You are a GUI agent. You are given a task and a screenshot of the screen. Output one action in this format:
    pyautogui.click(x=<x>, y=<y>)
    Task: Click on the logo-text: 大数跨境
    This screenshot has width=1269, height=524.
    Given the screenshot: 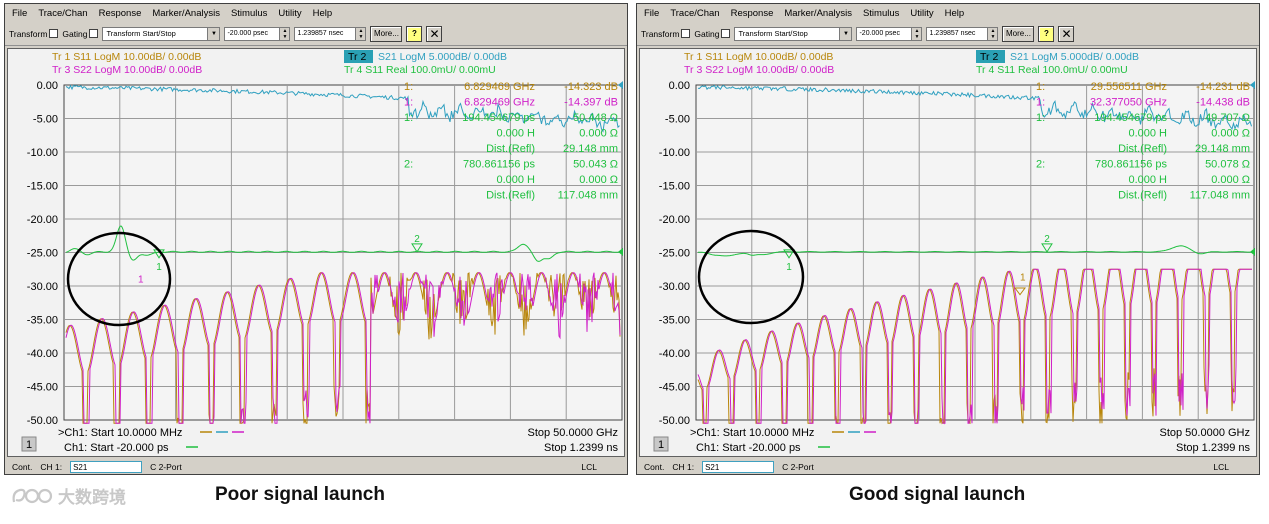 What is the action you would take?
    pyautogui.click(x=92, y=497)
    